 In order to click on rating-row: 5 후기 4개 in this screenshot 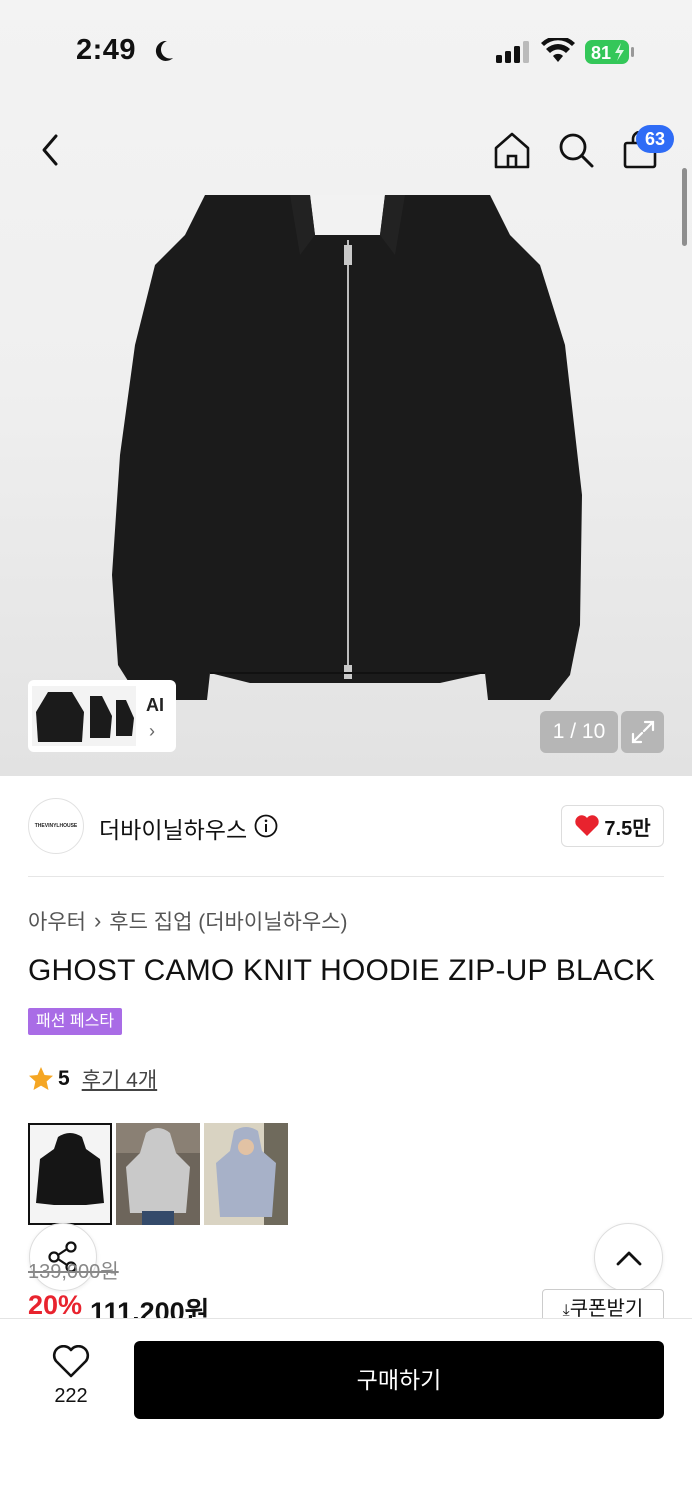, I will do `click(92, 1079)`.